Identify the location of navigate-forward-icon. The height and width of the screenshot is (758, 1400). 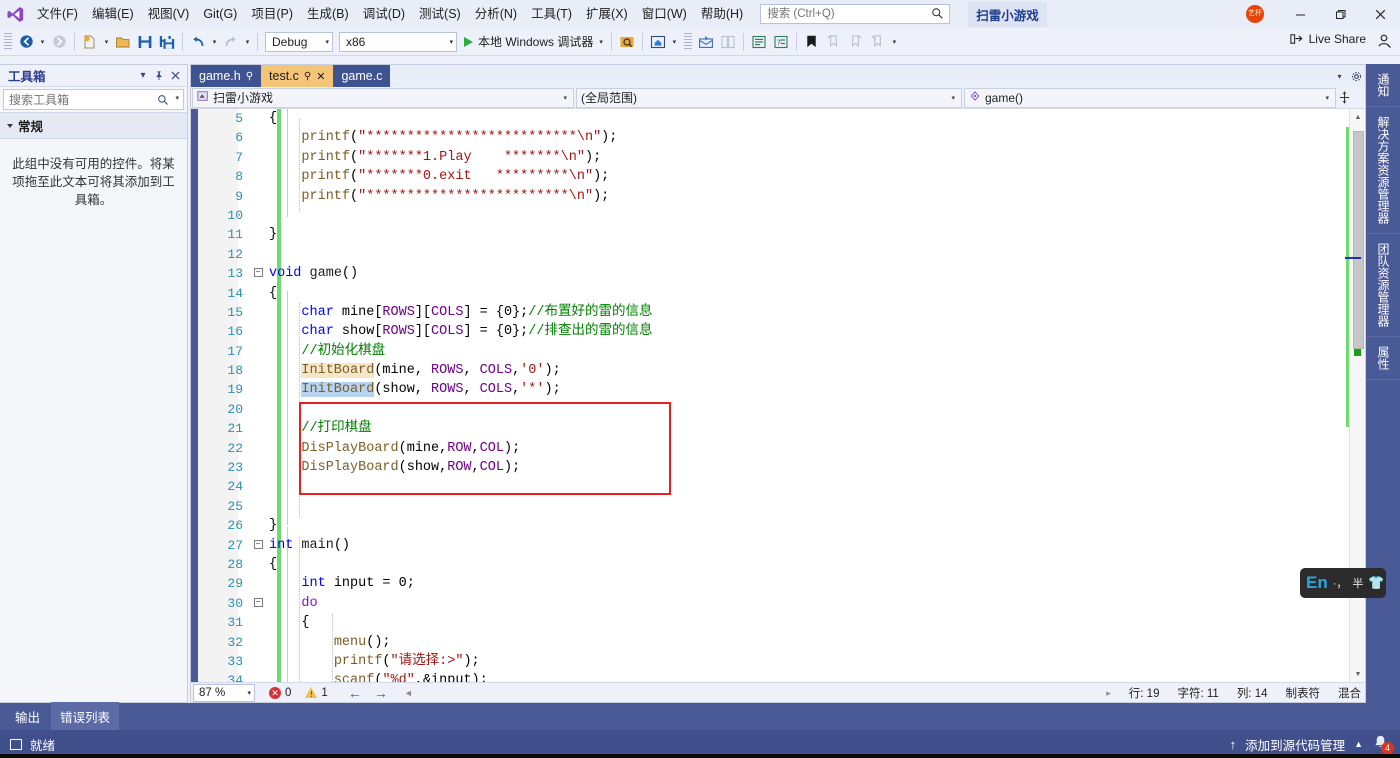
(59, 42).